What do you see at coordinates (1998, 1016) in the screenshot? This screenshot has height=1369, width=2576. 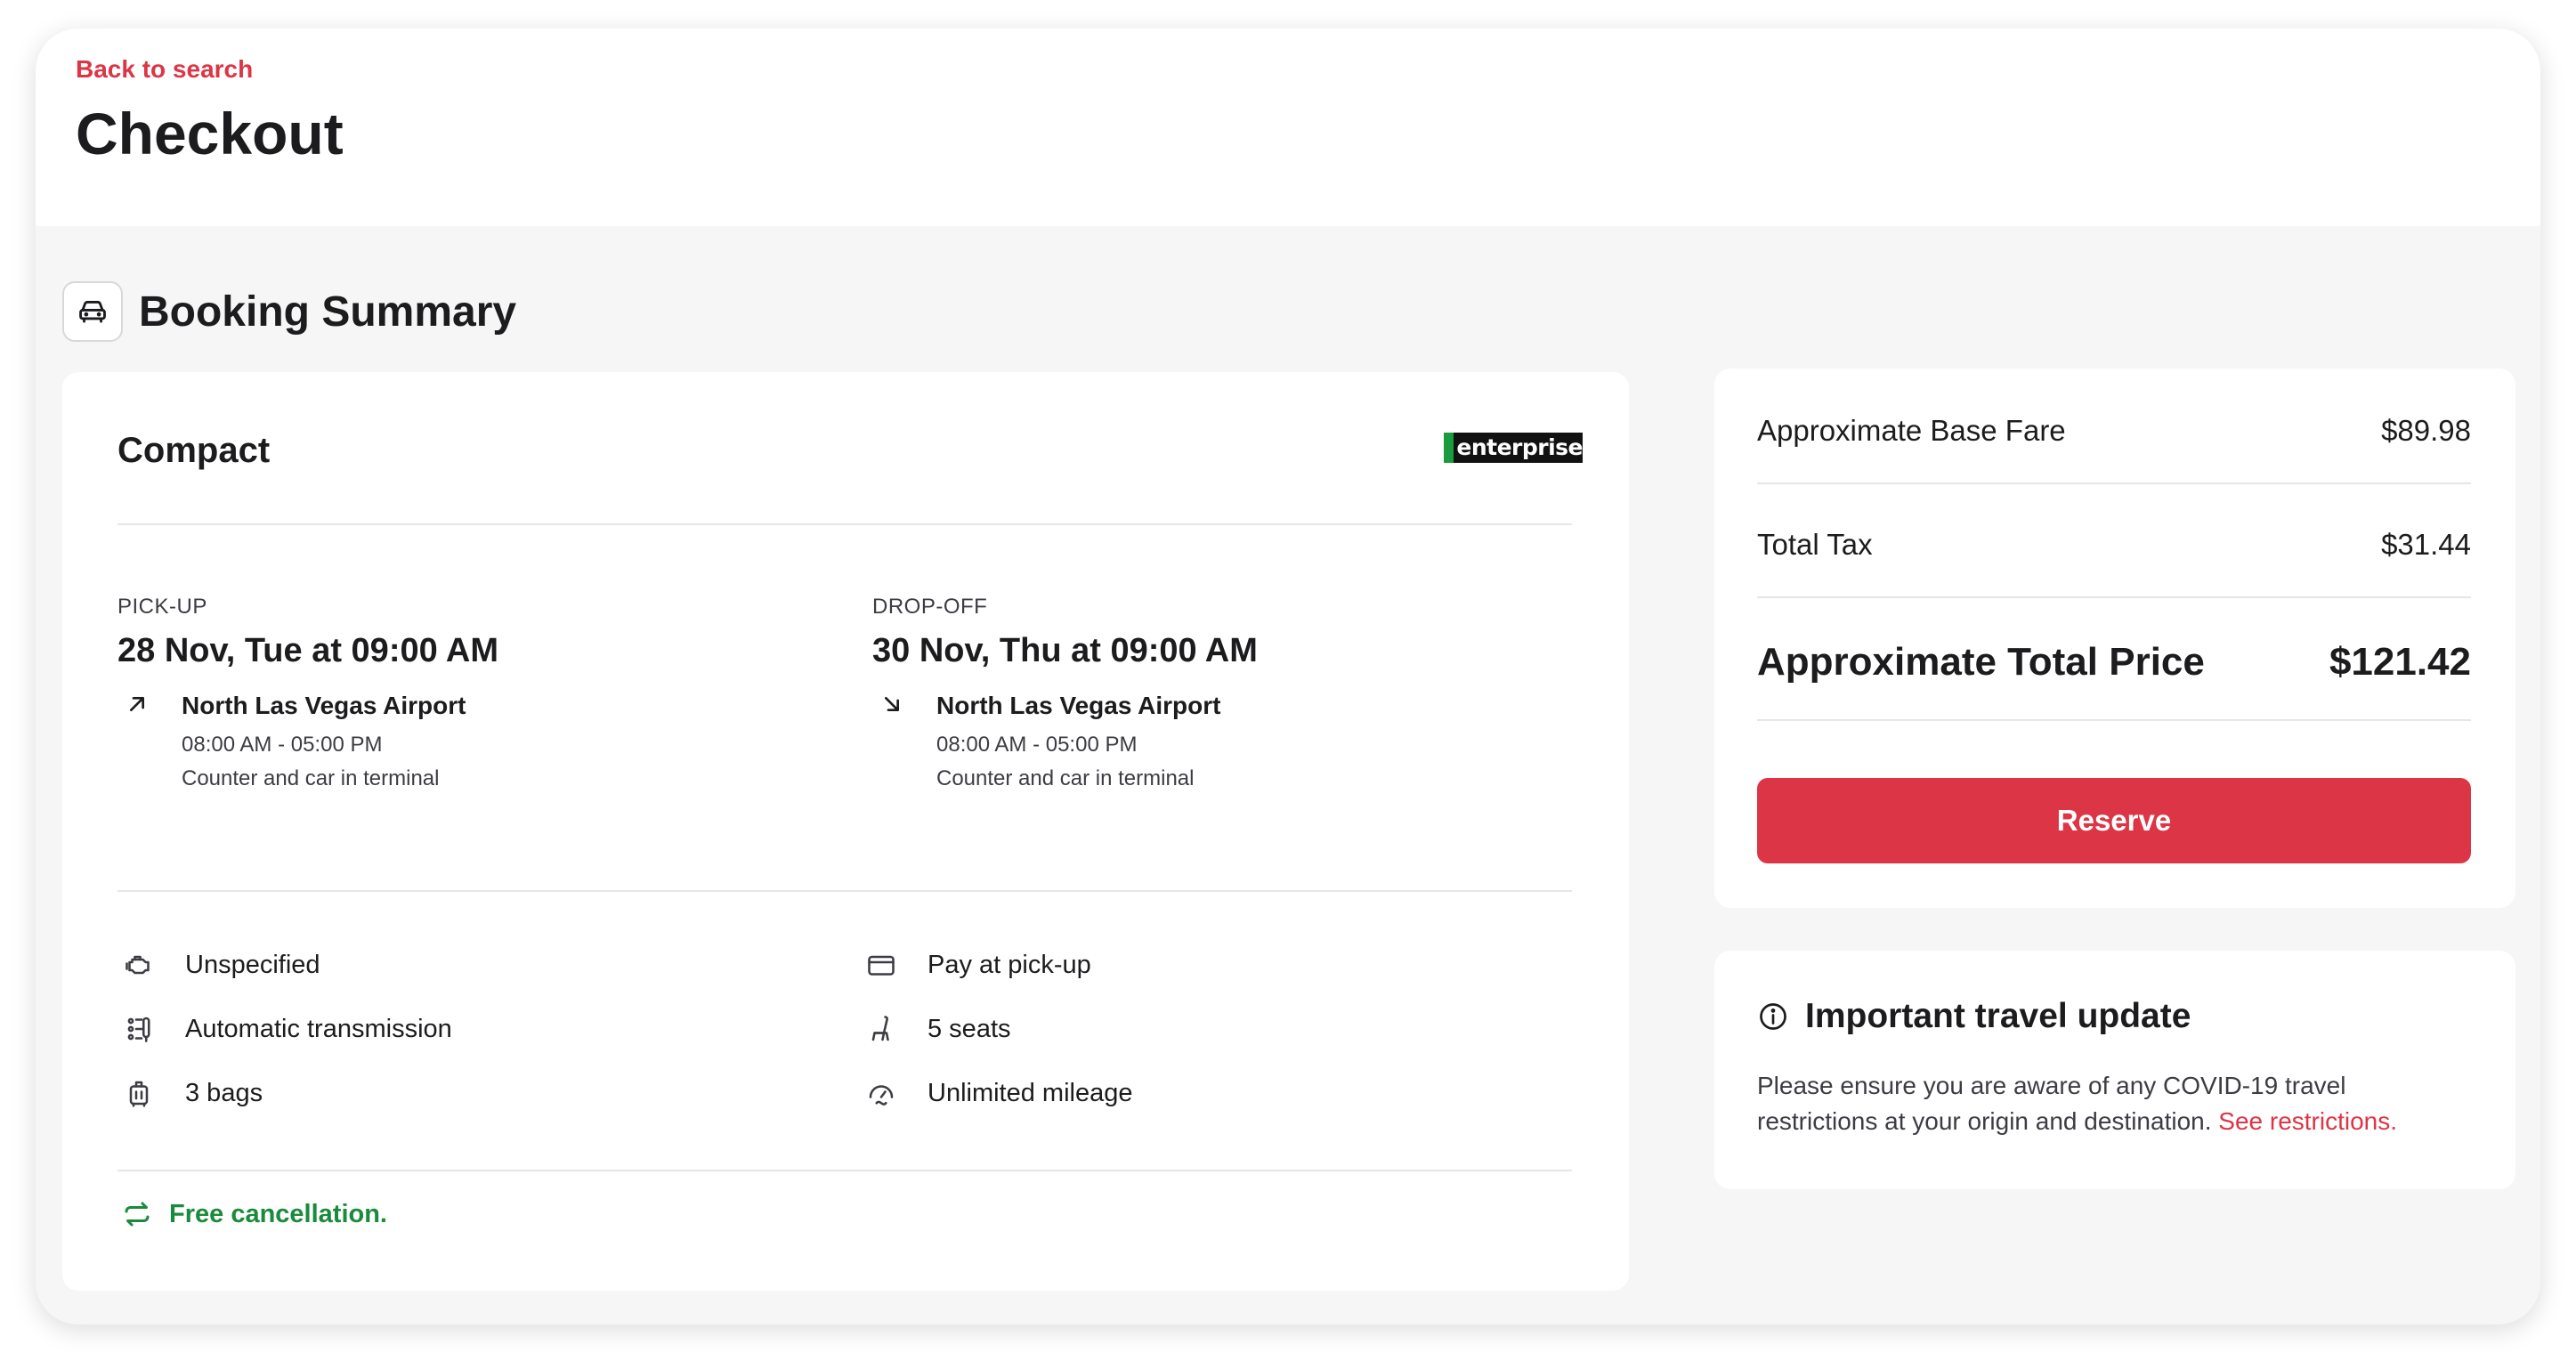 I see `travel-update-title: Important travel update` at bounding box center [1998, 1016].